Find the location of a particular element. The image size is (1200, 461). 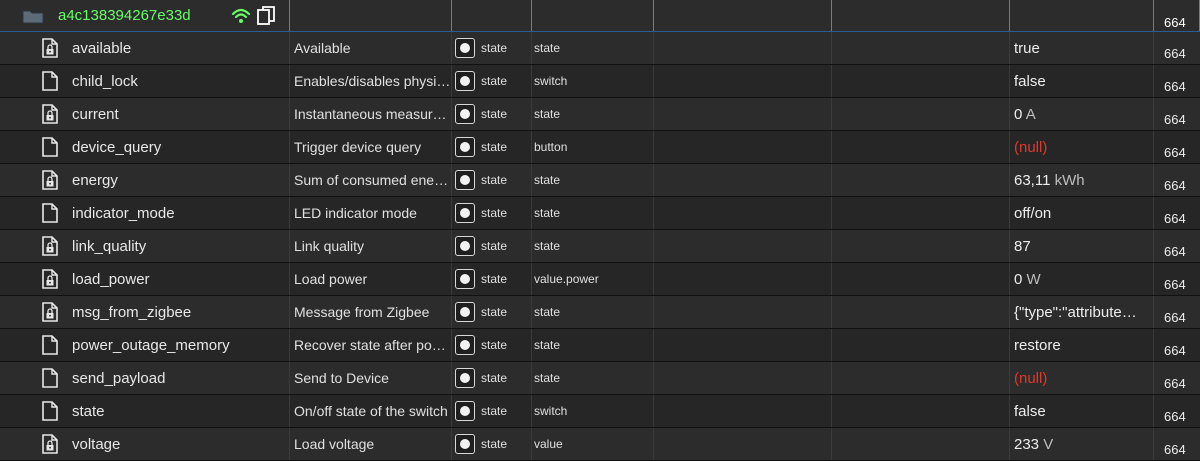

name-cell: state is located at coordinates (145, 411).